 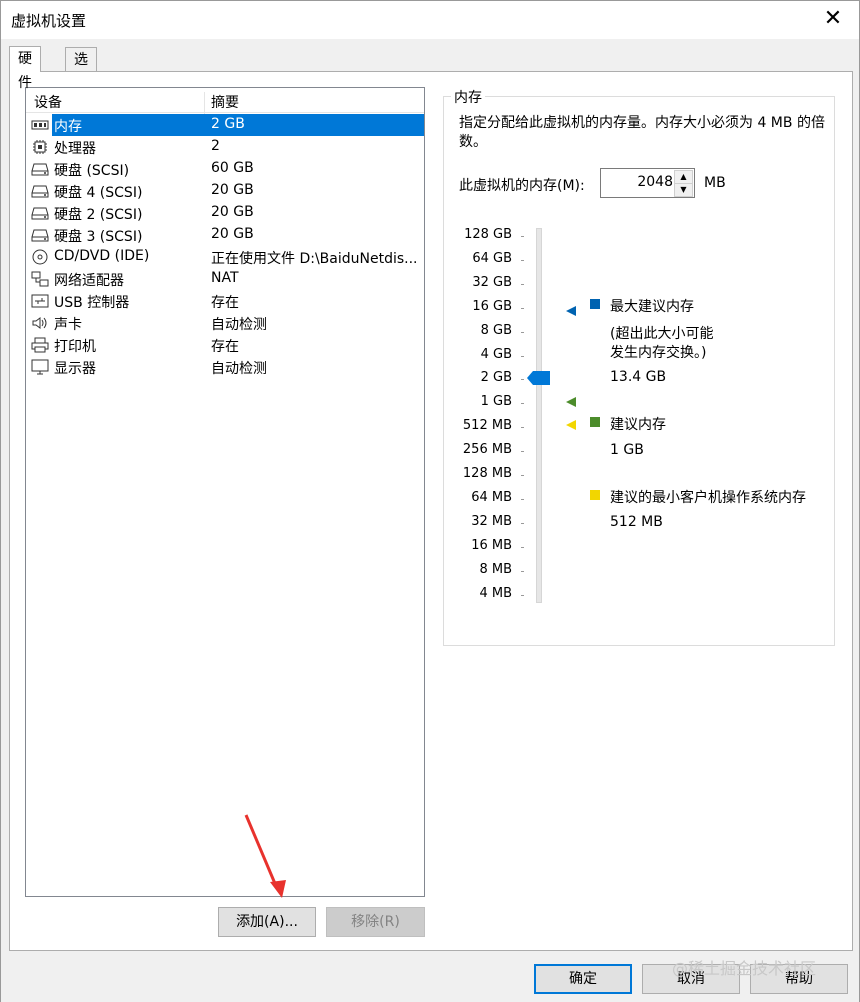 I want to click on caret-up-icon: ▲, so click(x=683, y=176).